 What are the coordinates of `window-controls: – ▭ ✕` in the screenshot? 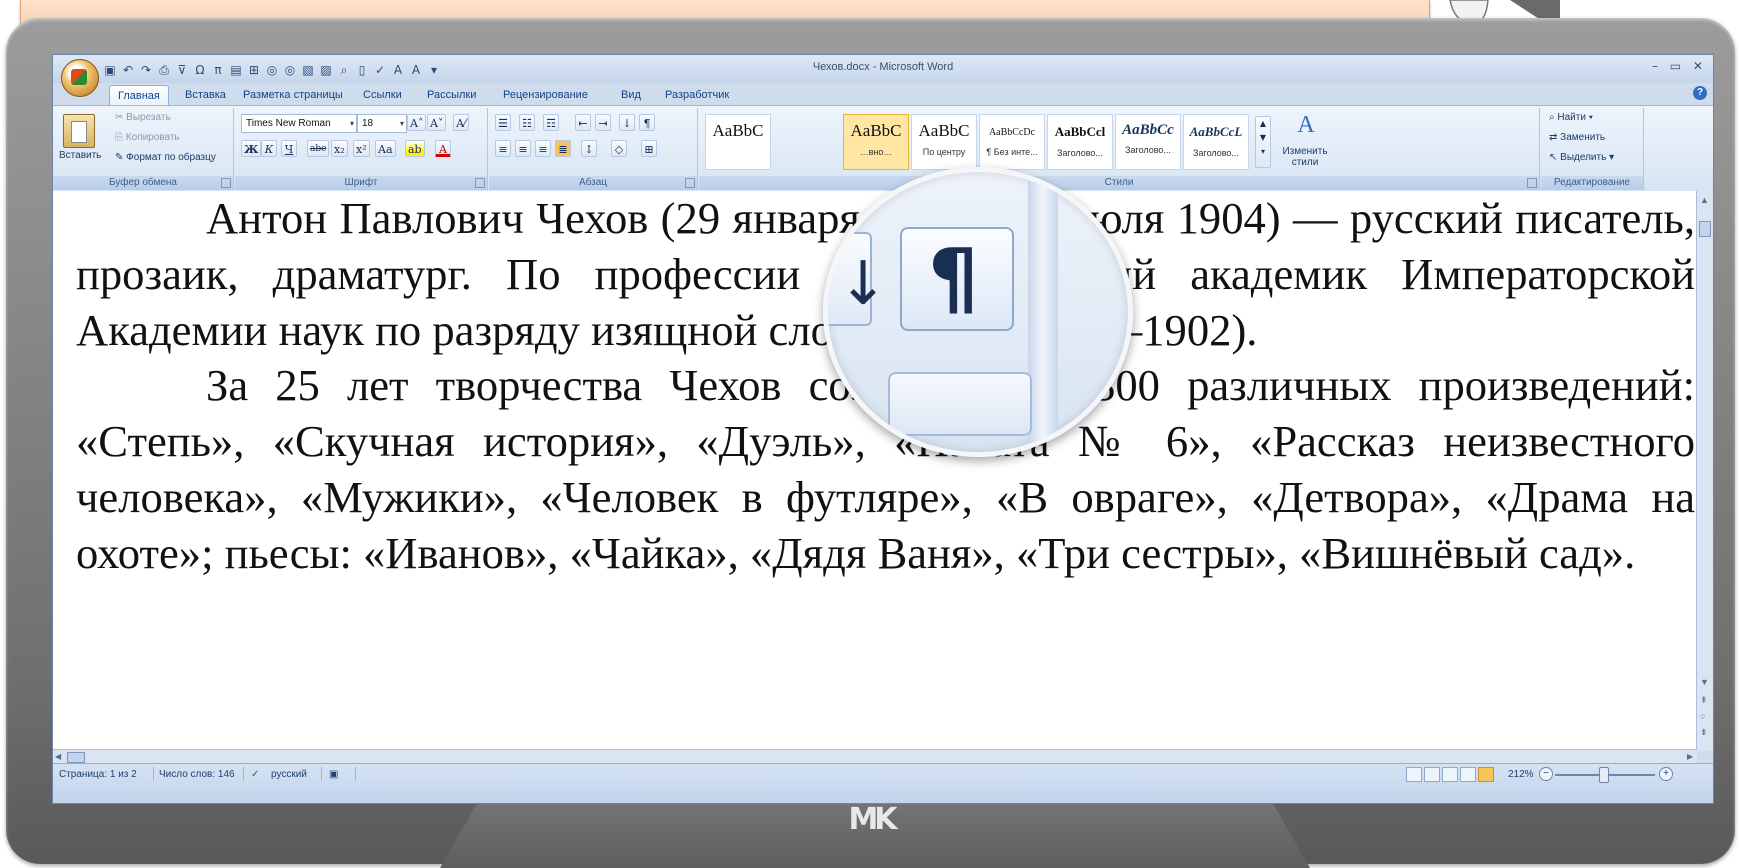 It's located at (1679, 66).